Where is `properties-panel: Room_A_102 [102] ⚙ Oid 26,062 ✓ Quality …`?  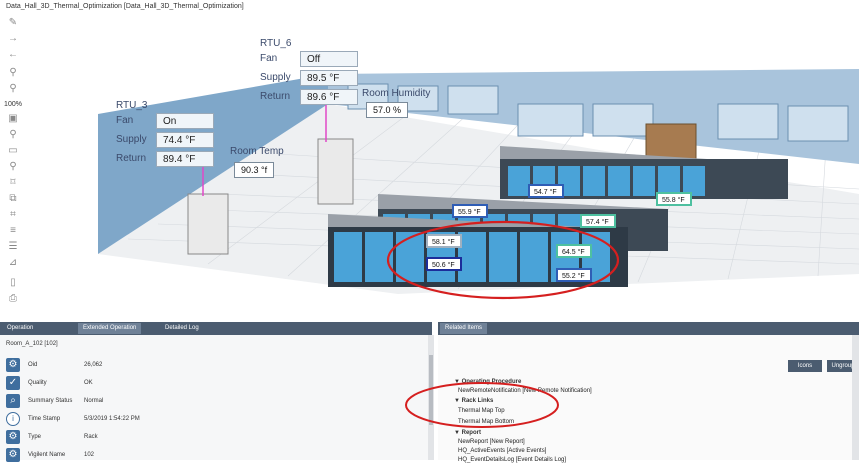
properties-panel: Room_A_102 [102] ⚙ Oid 26,062 ✓ Quality … is located at coordinates (216, 399).